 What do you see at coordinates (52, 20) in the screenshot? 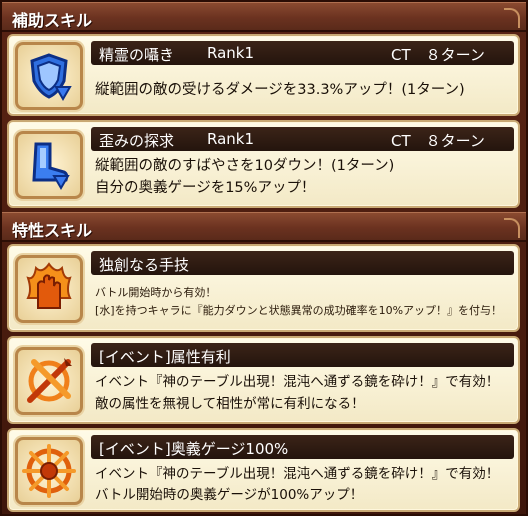
I see `support-skill-header-label: 補助スキル` at bounding box center [52, 20].